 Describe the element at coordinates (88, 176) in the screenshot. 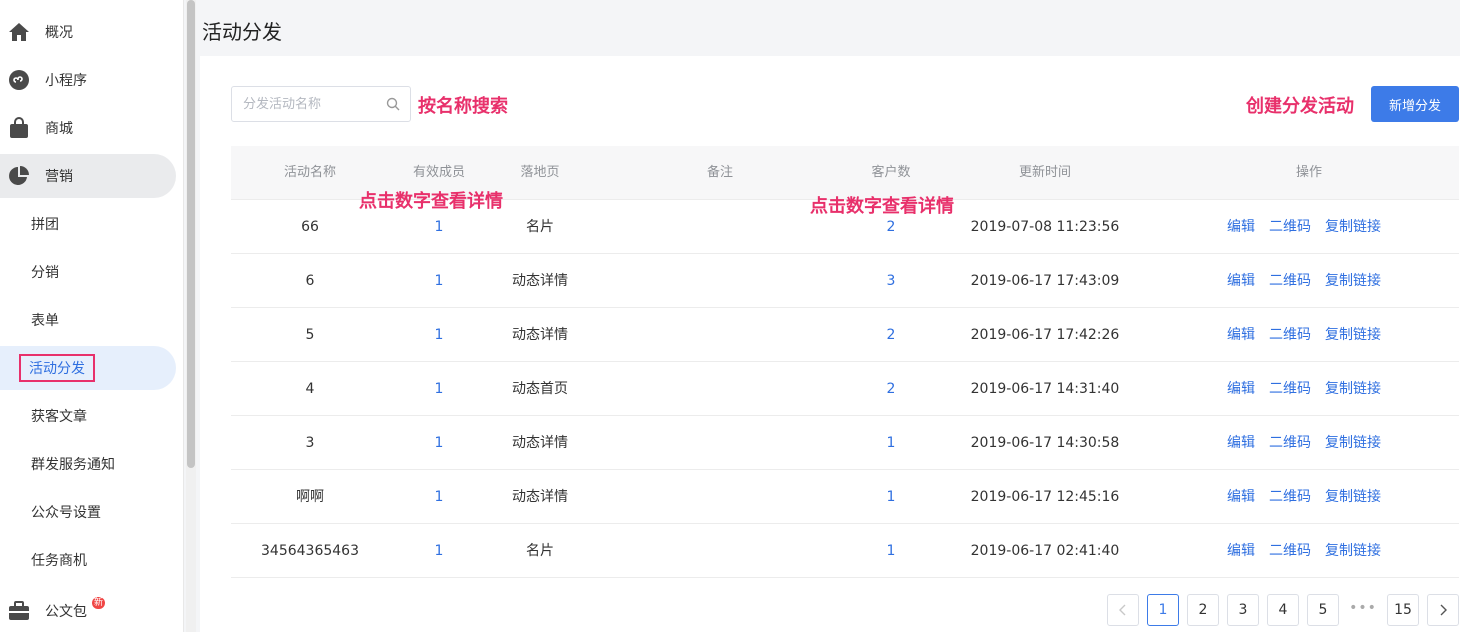

I see `sidebar-item-marketing: 营销` at that location.